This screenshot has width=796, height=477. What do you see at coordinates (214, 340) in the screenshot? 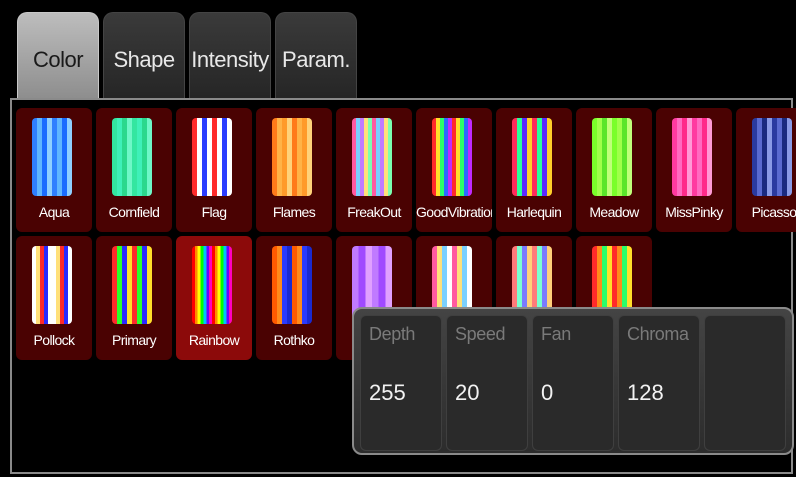
I see `effect-label: Rainbow` at bounding box center [214, 340].